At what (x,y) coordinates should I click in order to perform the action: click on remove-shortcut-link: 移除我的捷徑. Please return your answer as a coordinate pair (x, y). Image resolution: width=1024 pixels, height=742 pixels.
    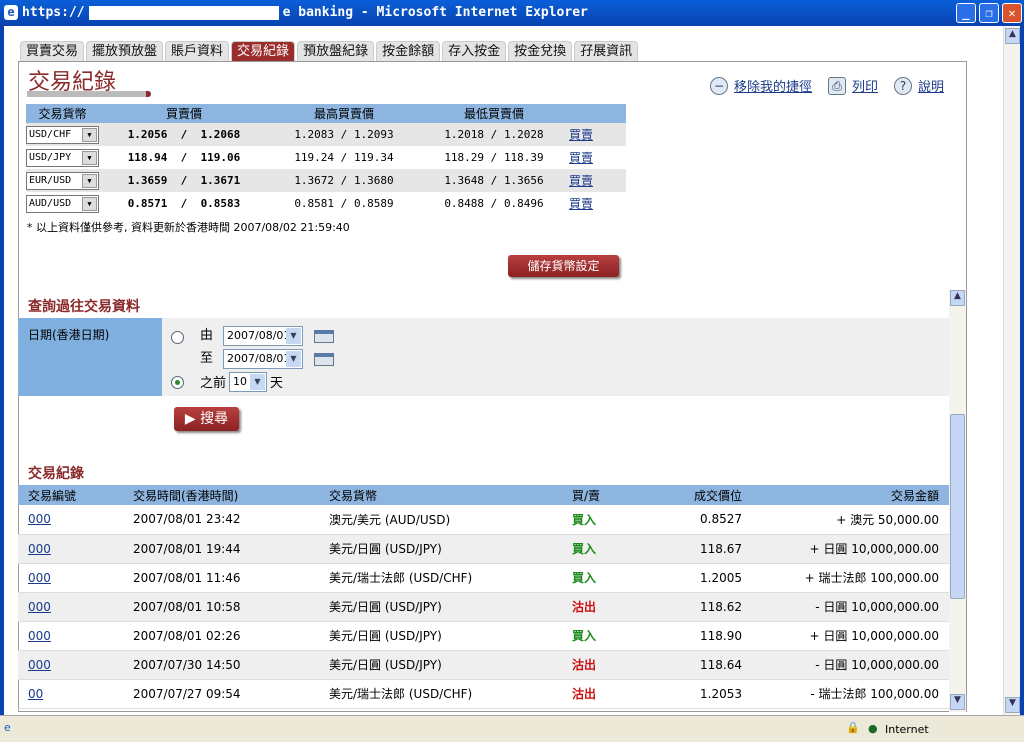
    Looking at the image, I should click on (773, 85).